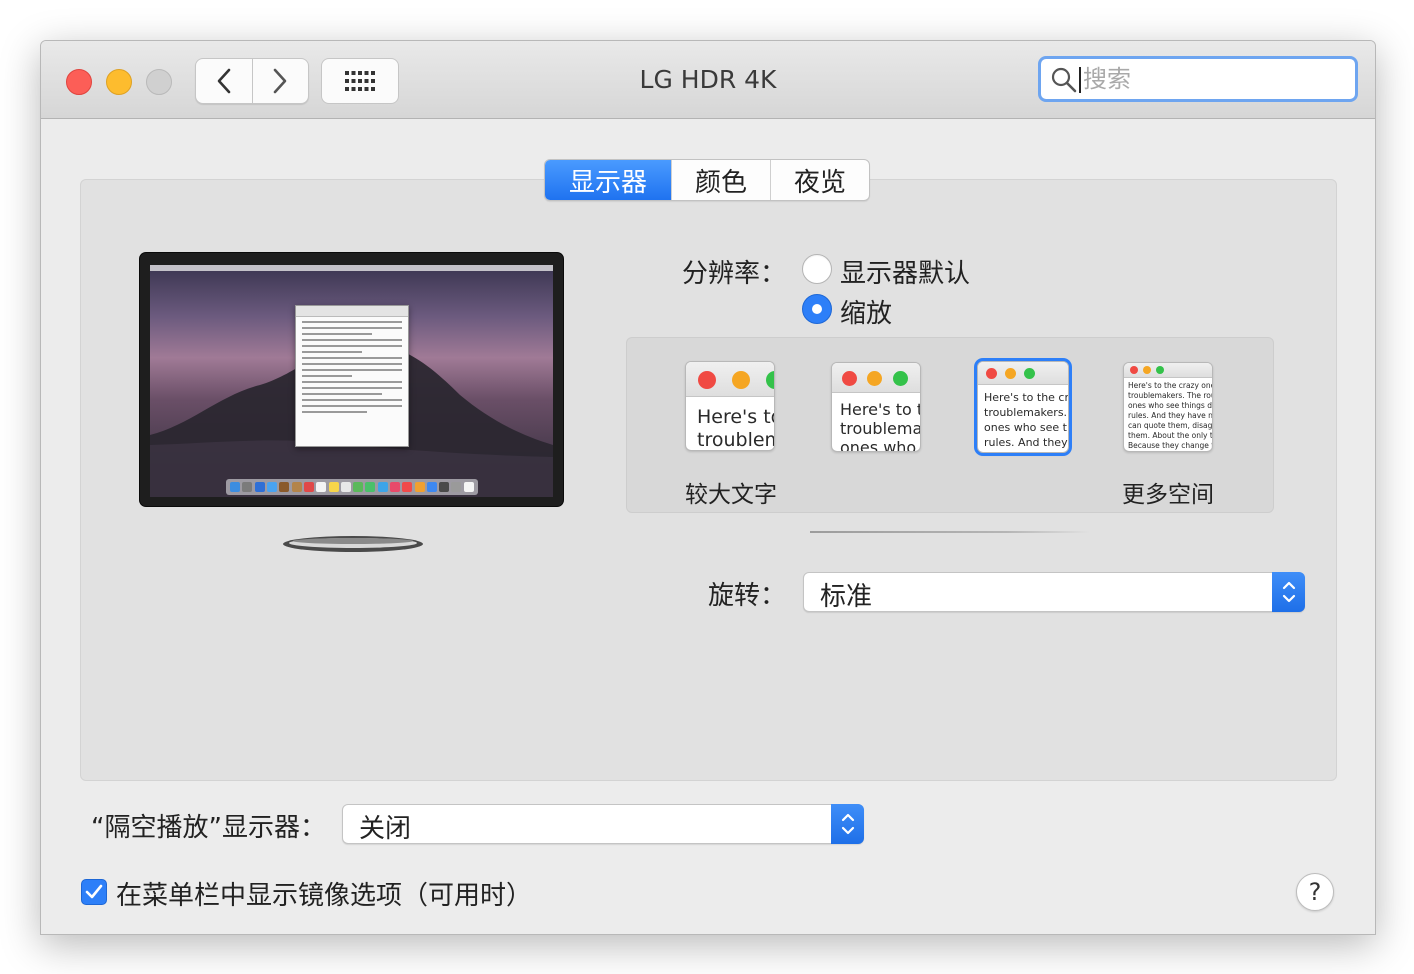  What do you see at coordinates (880, 426) in the screenshot?
I see `scale-preview-text: Here's to t troublema ones who` at bounding box center [880, 426].